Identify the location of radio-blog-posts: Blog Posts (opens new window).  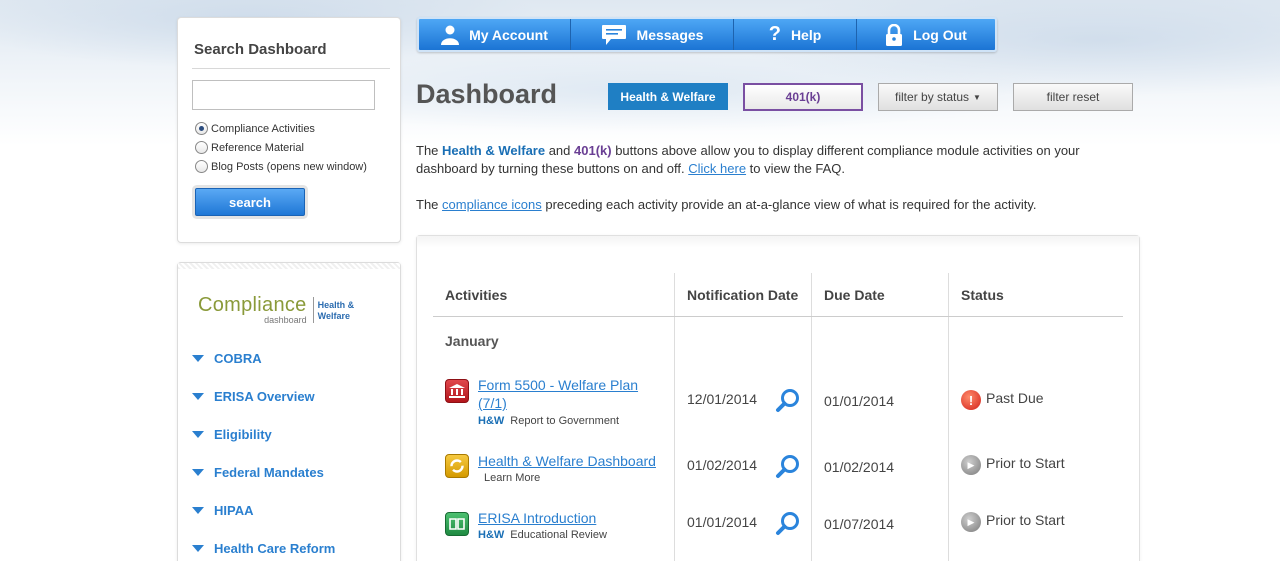
(281, 166).